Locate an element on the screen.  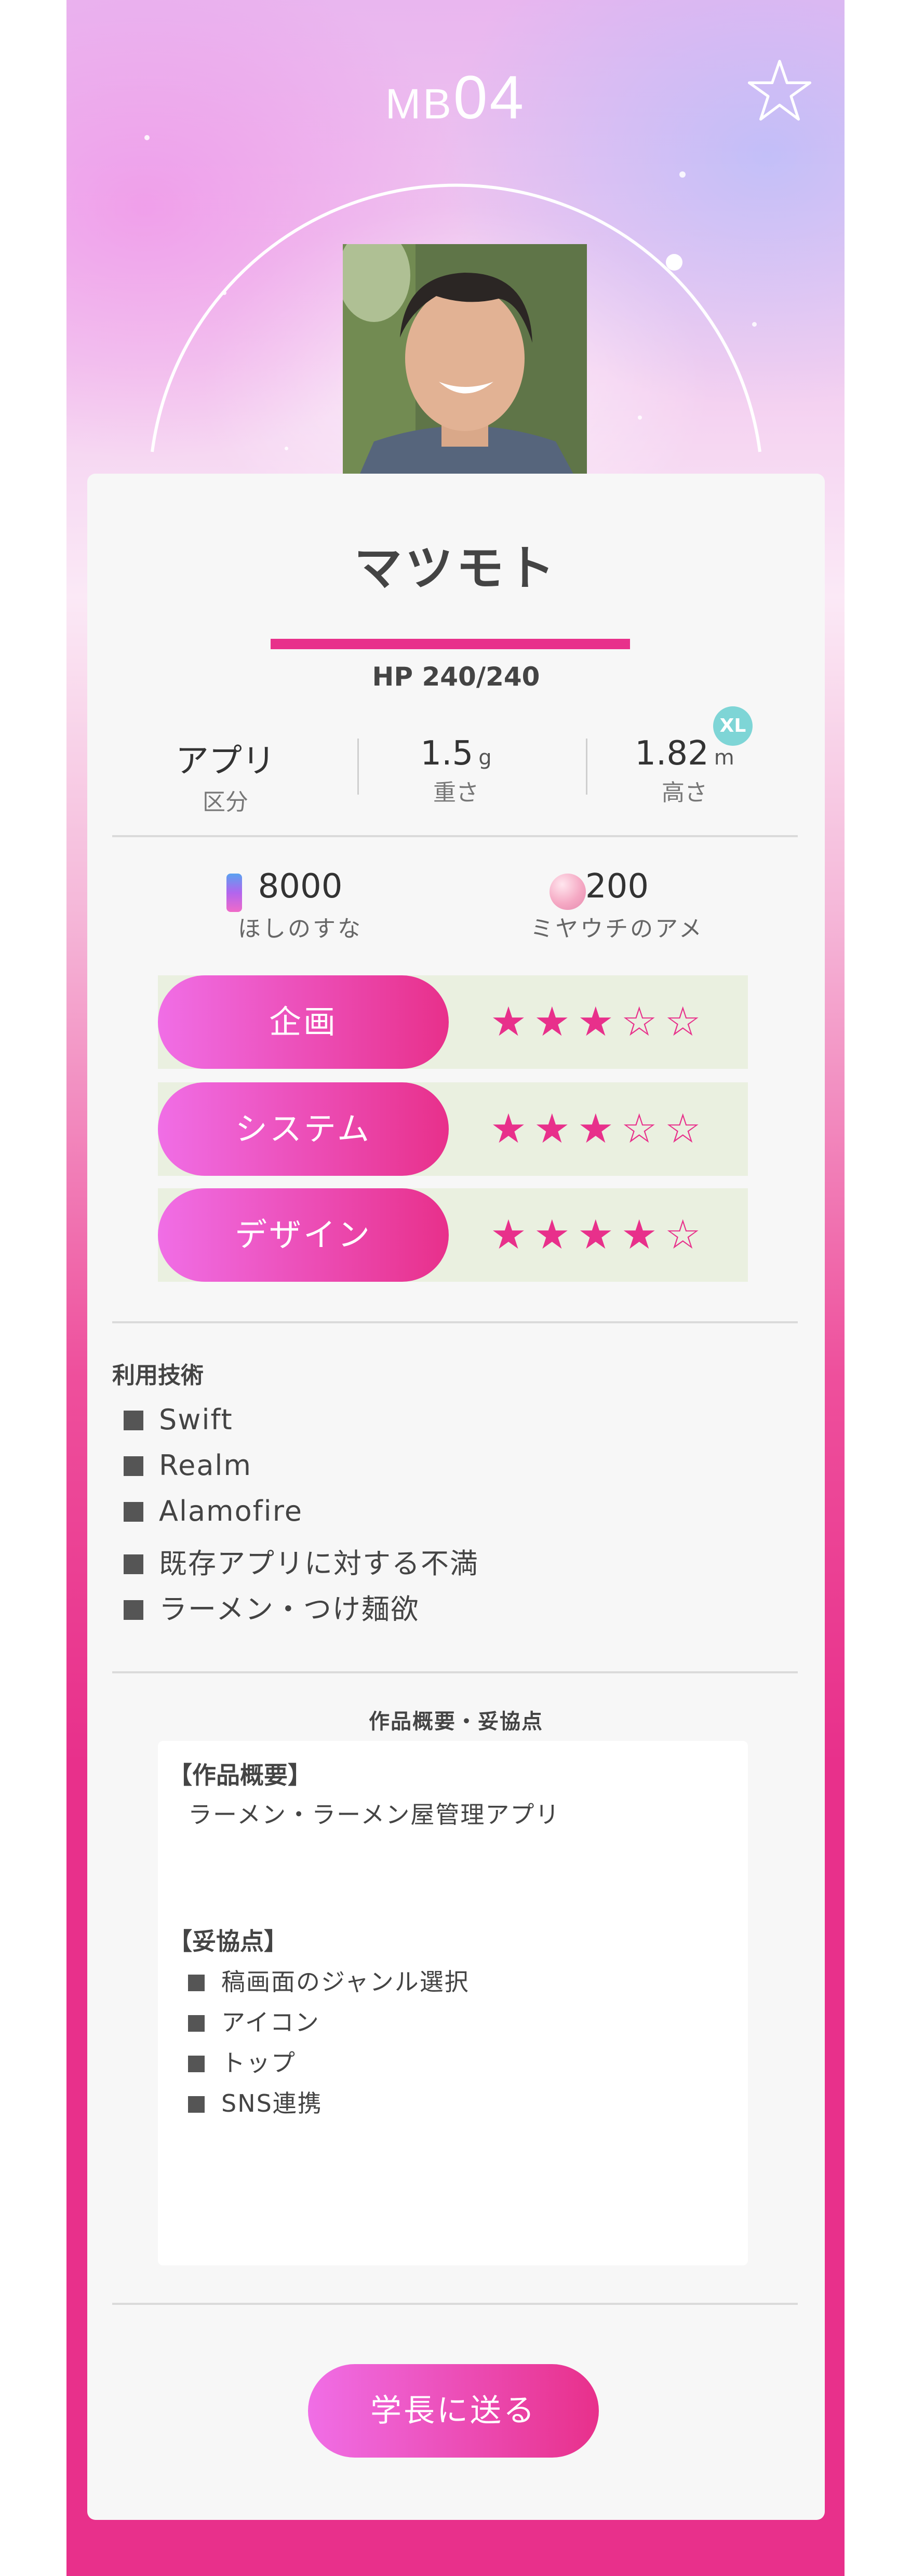
compromise-heading: 【妥協点】 is located at coordinates (228, 1941).